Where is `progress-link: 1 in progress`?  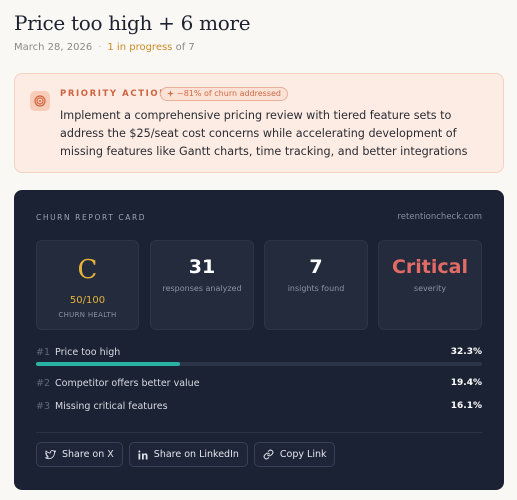
progress-link: 1 in progress is located at coordinates (139, 47).